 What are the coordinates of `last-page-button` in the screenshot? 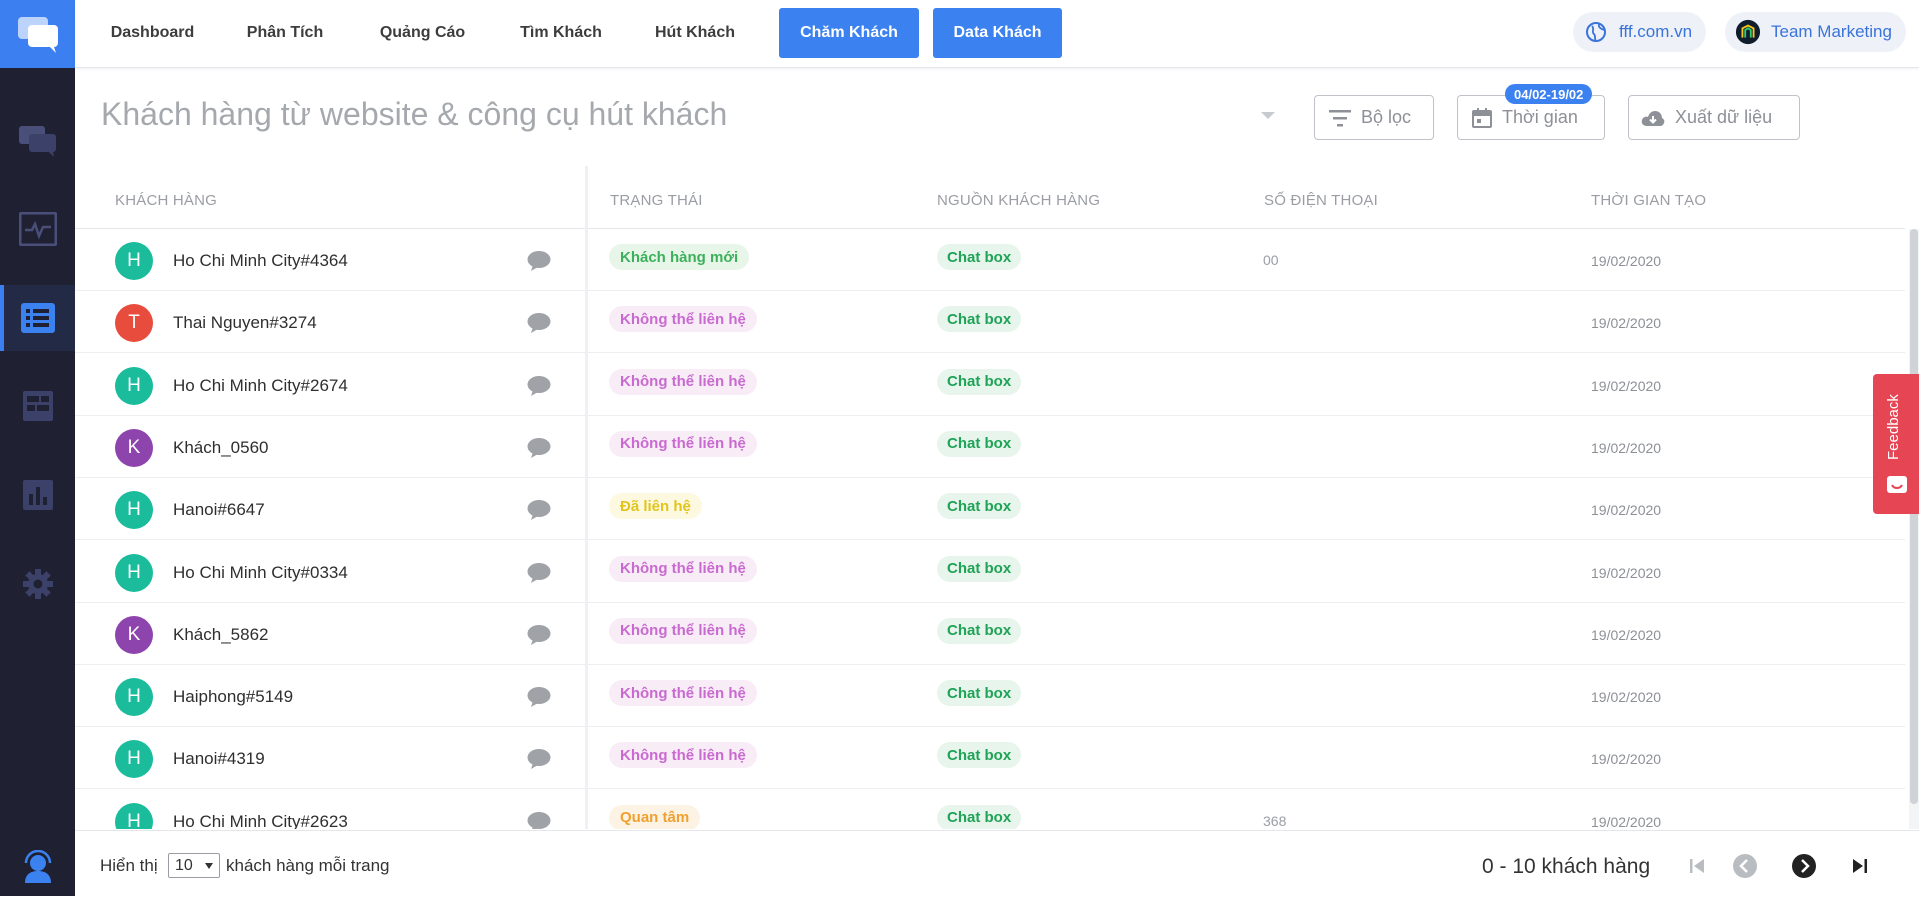 It's located at (1860, 866).